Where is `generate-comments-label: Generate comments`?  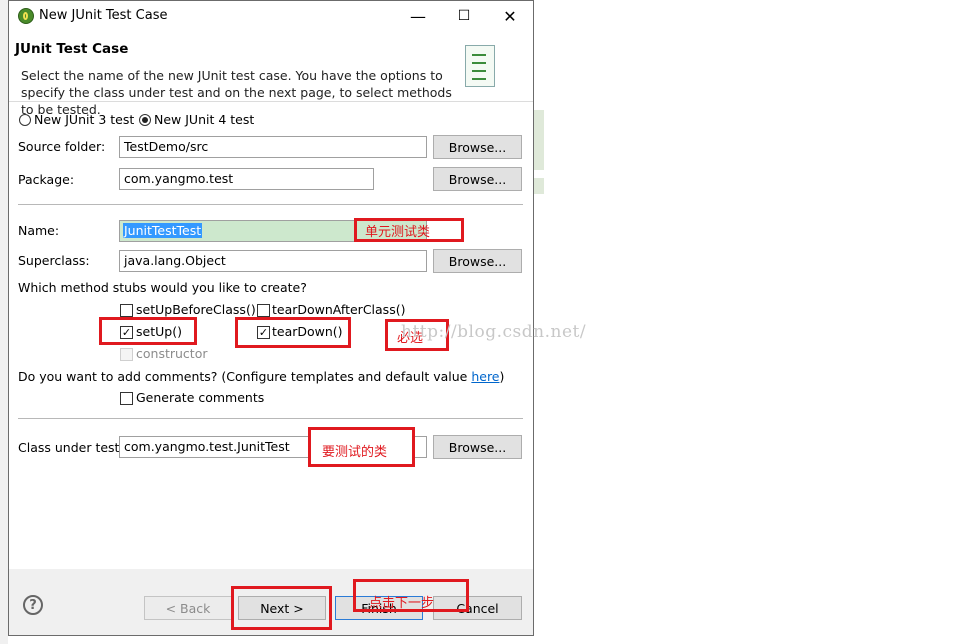
generate-comments-label: Generate comments is located at coordinates (200, 397).